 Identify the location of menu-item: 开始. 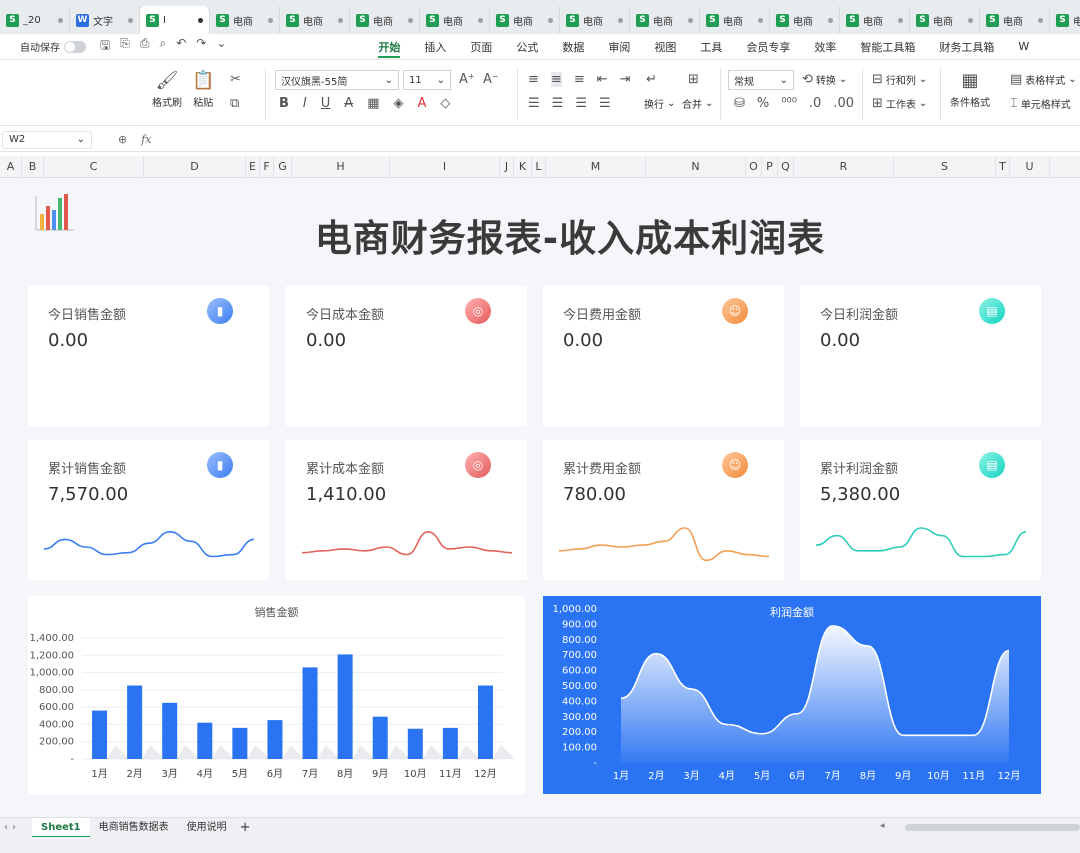
(389, 47).